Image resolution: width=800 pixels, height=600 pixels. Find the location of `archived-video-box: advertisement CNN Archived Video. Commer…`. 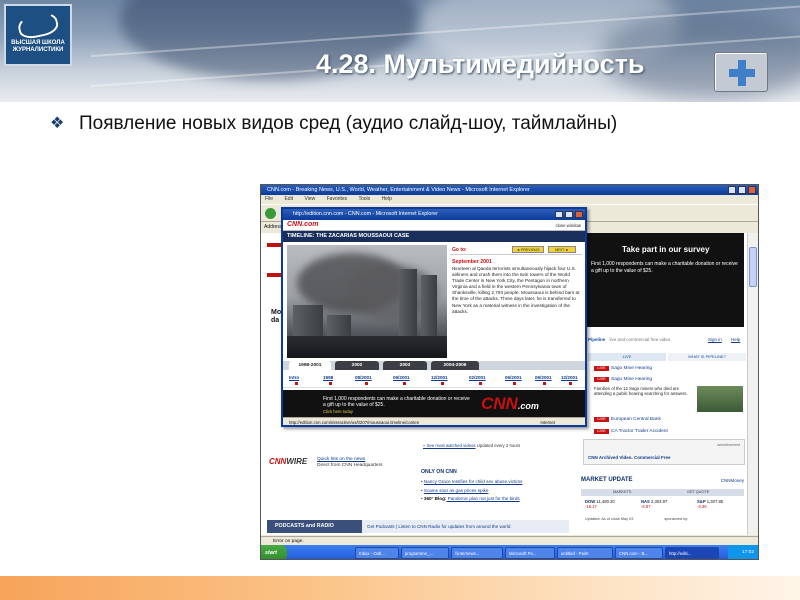

archived-video-box: advertisement CNN Archived Video. Commer… is located at coordinates (664, 452).